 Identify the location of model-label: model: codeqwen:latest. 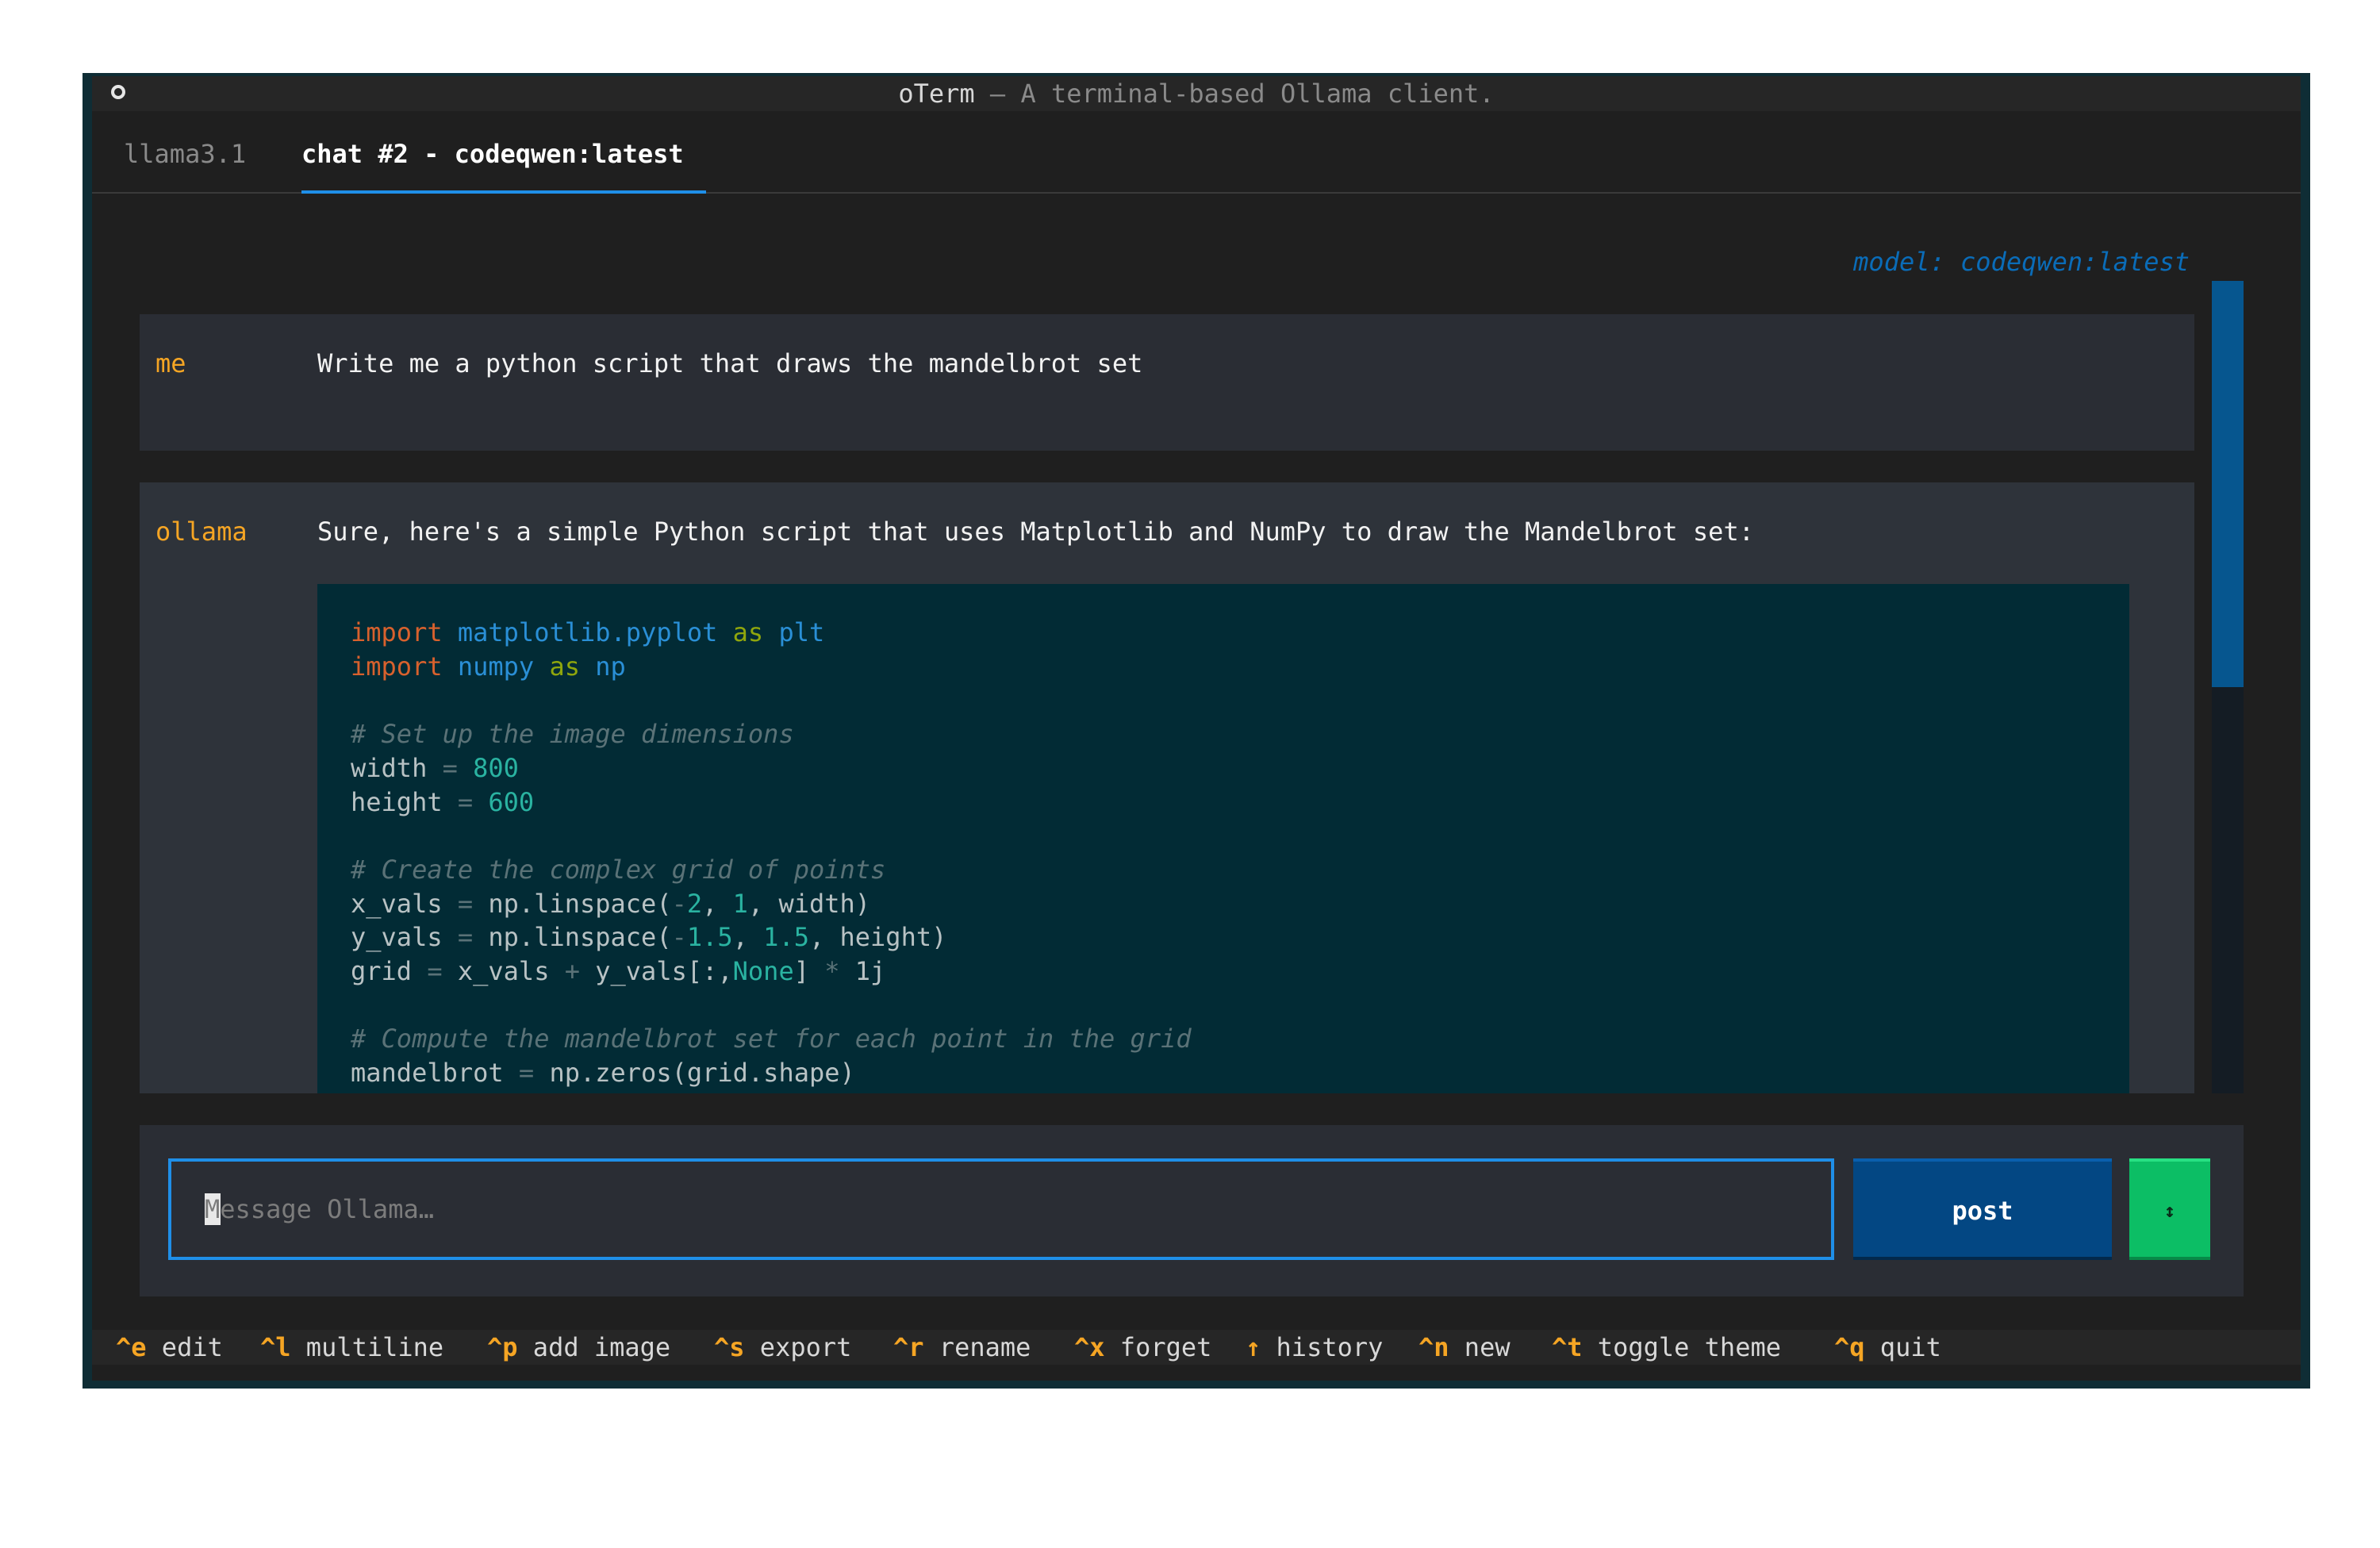
(2021, 262).